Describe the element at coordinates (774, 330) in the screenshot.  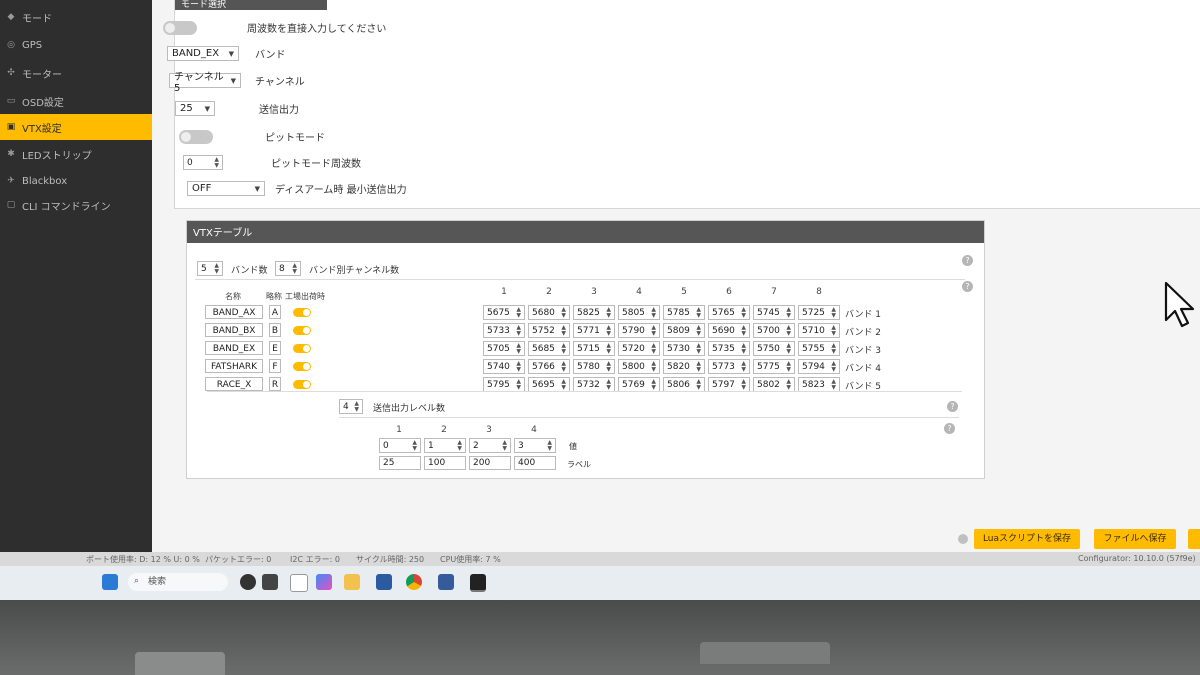
I see `frequency-input: 5700 ▲ ▼` at that location.